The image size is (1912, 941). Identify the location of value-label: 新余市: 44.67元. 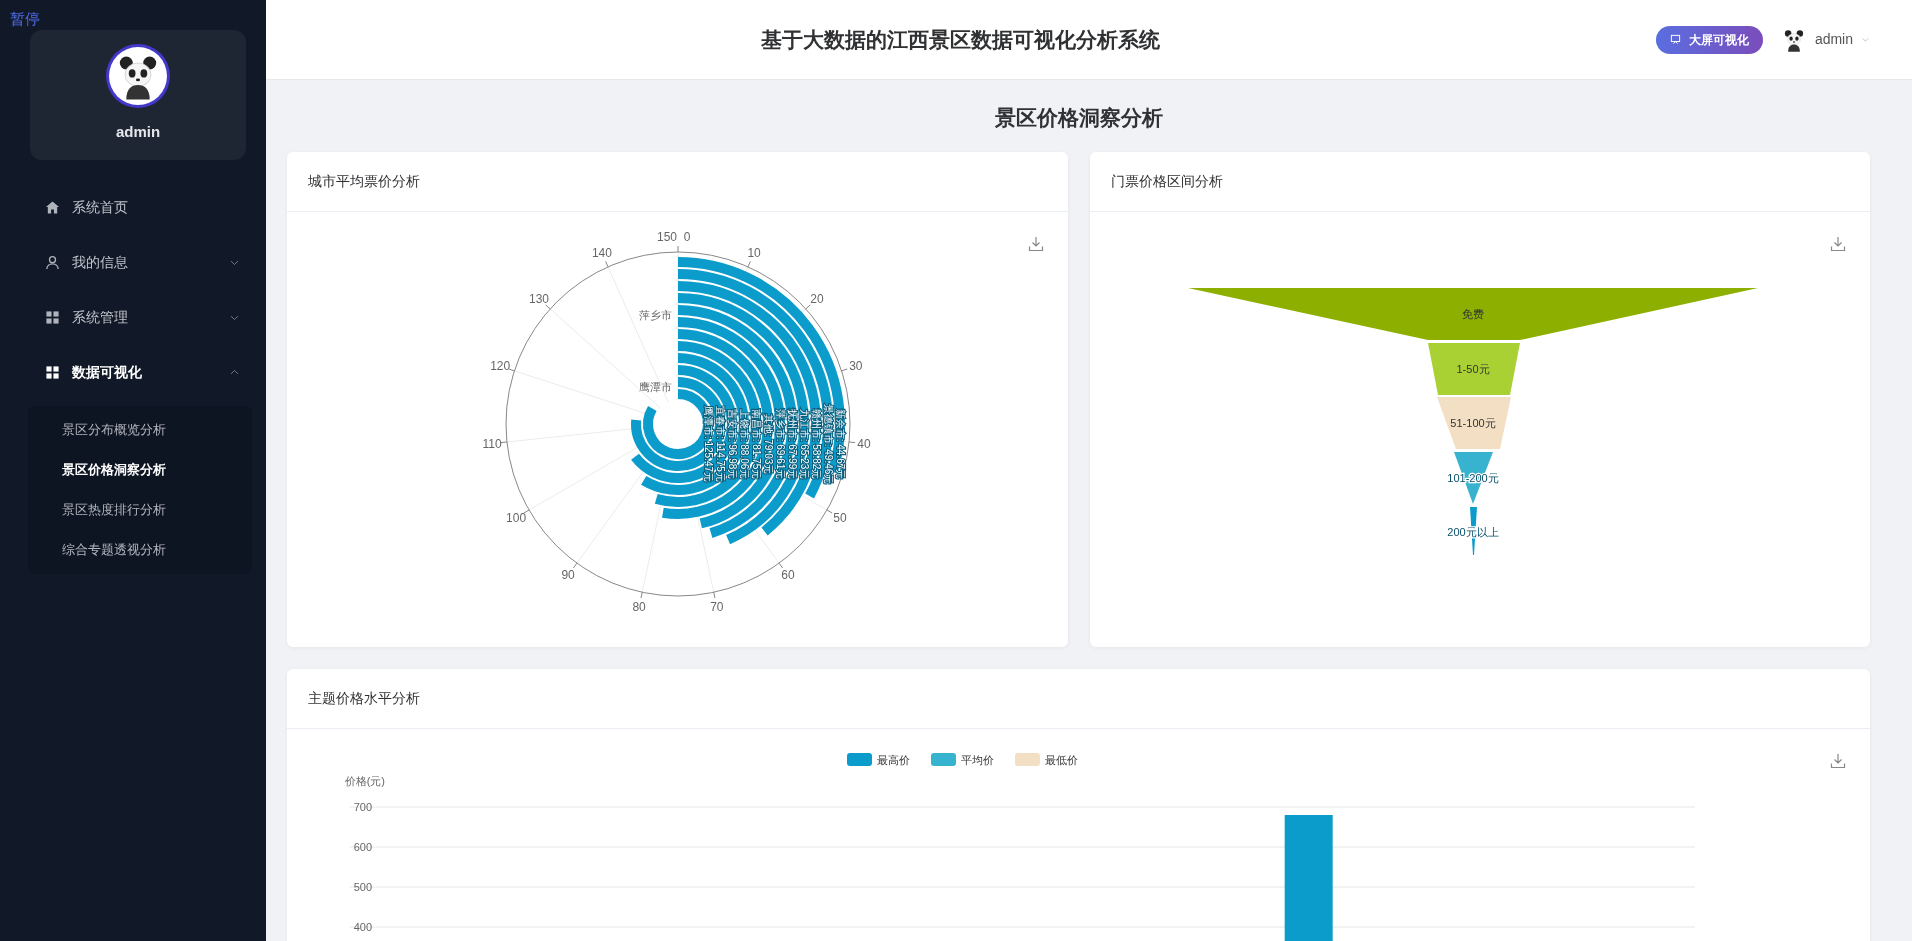
(840, 443).